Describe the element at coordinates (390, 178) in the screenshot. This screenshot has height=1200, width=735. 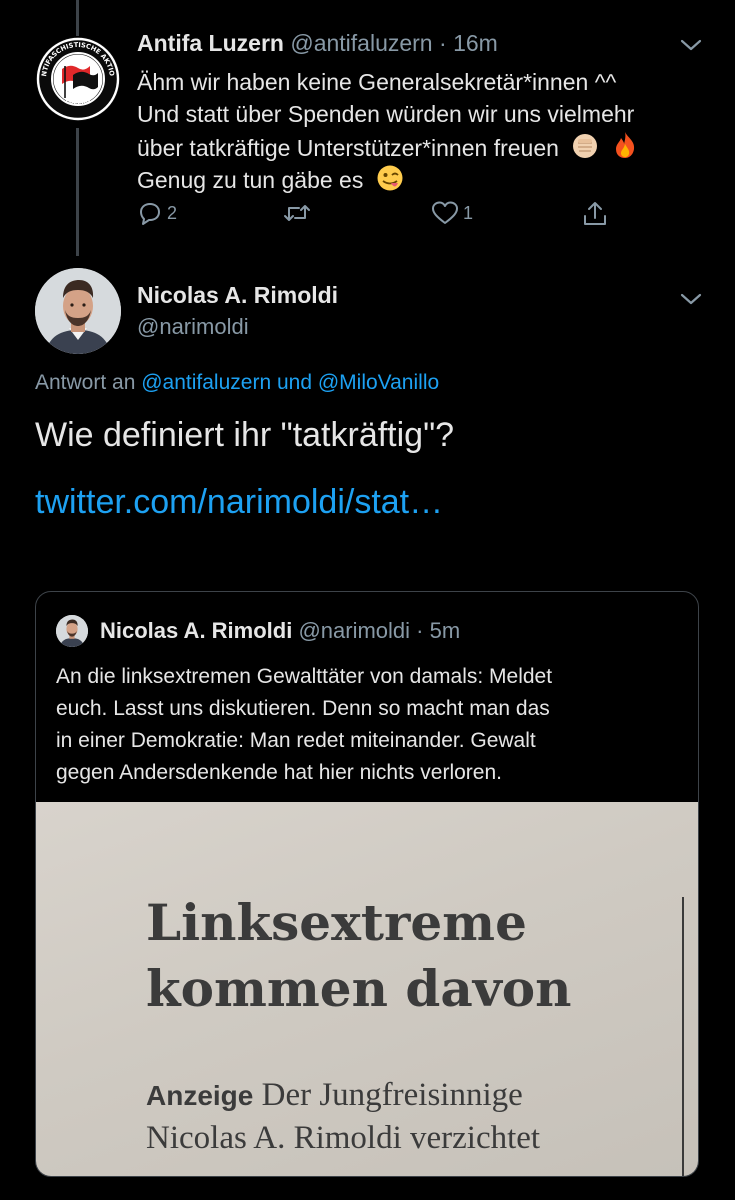
I see `winking-tongue-emoji` at that location.